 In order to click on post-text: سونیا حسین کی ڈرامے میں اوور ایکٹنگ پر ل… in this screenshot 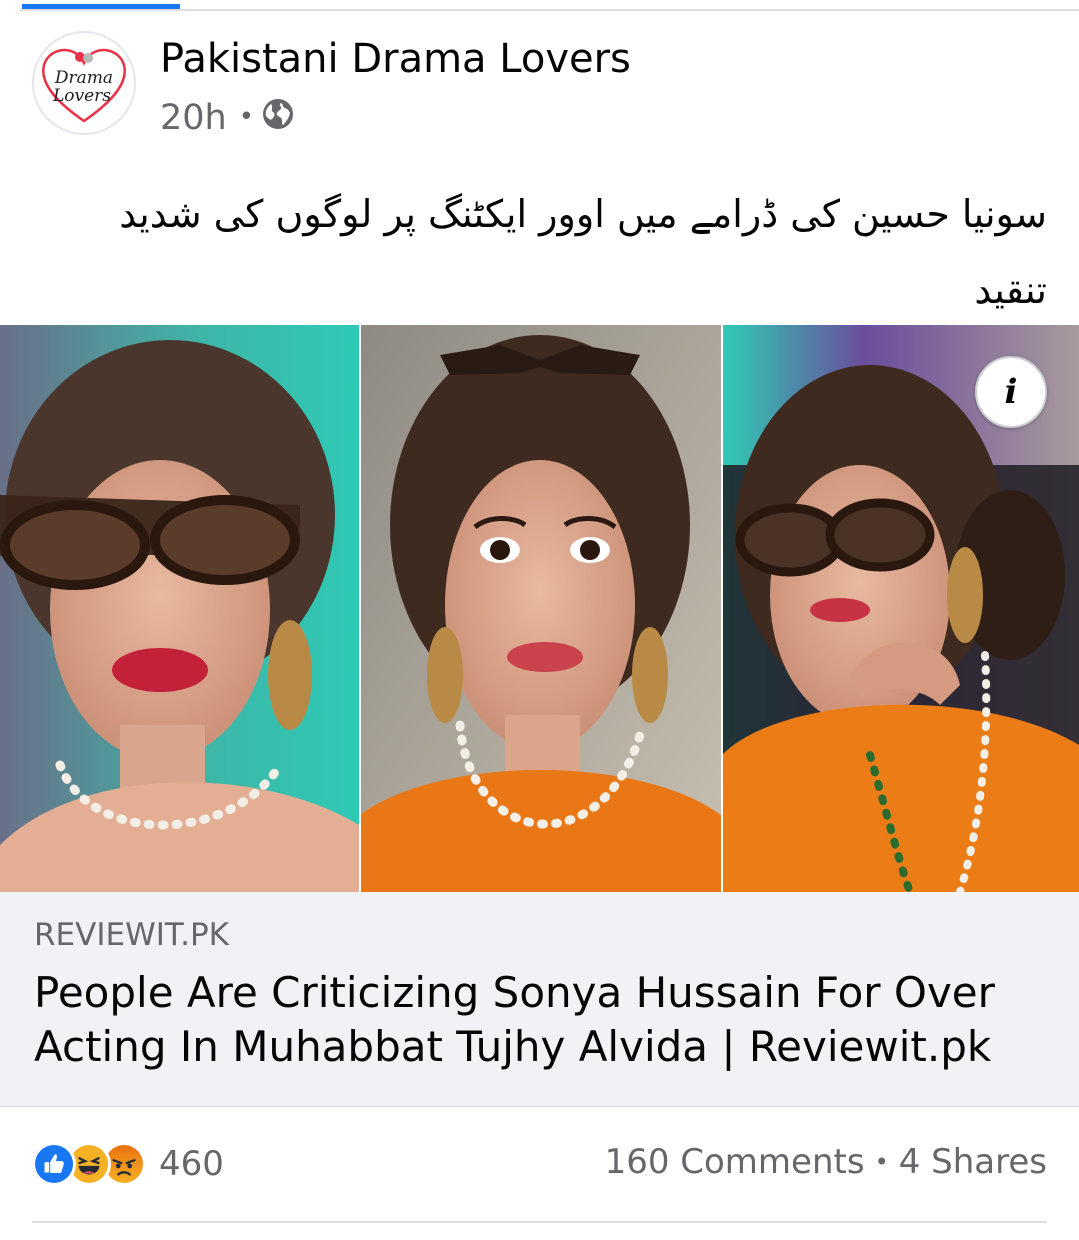, I will do `click(583, 252)`.